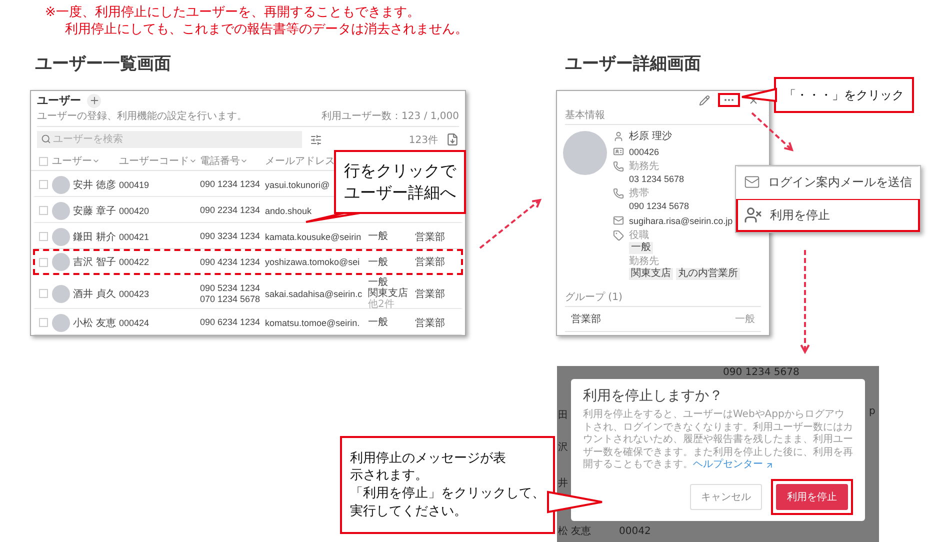  Describe the element at coordinates (94, 262) in the screenshot. I see `user-name: 吉沢 智子` at that location.